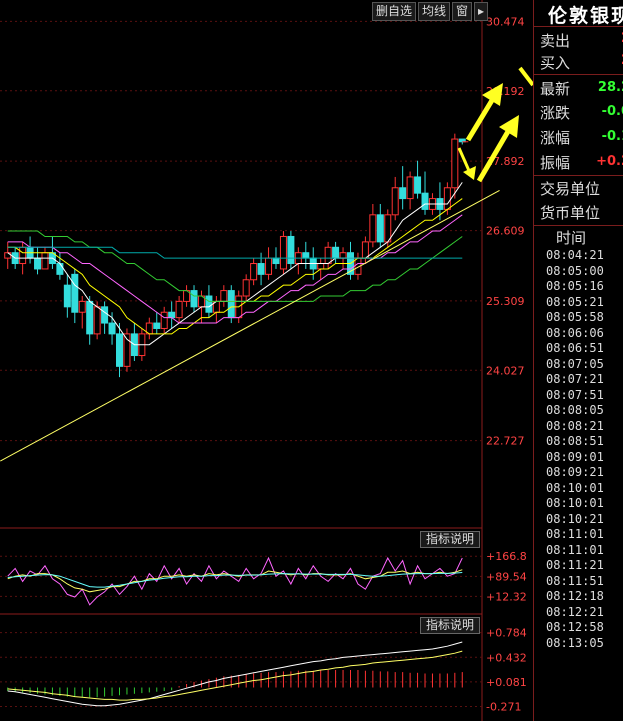 The width and height of the screenshot is (623, 721). I want to click on bid-row: 买入, so click(555, 63).